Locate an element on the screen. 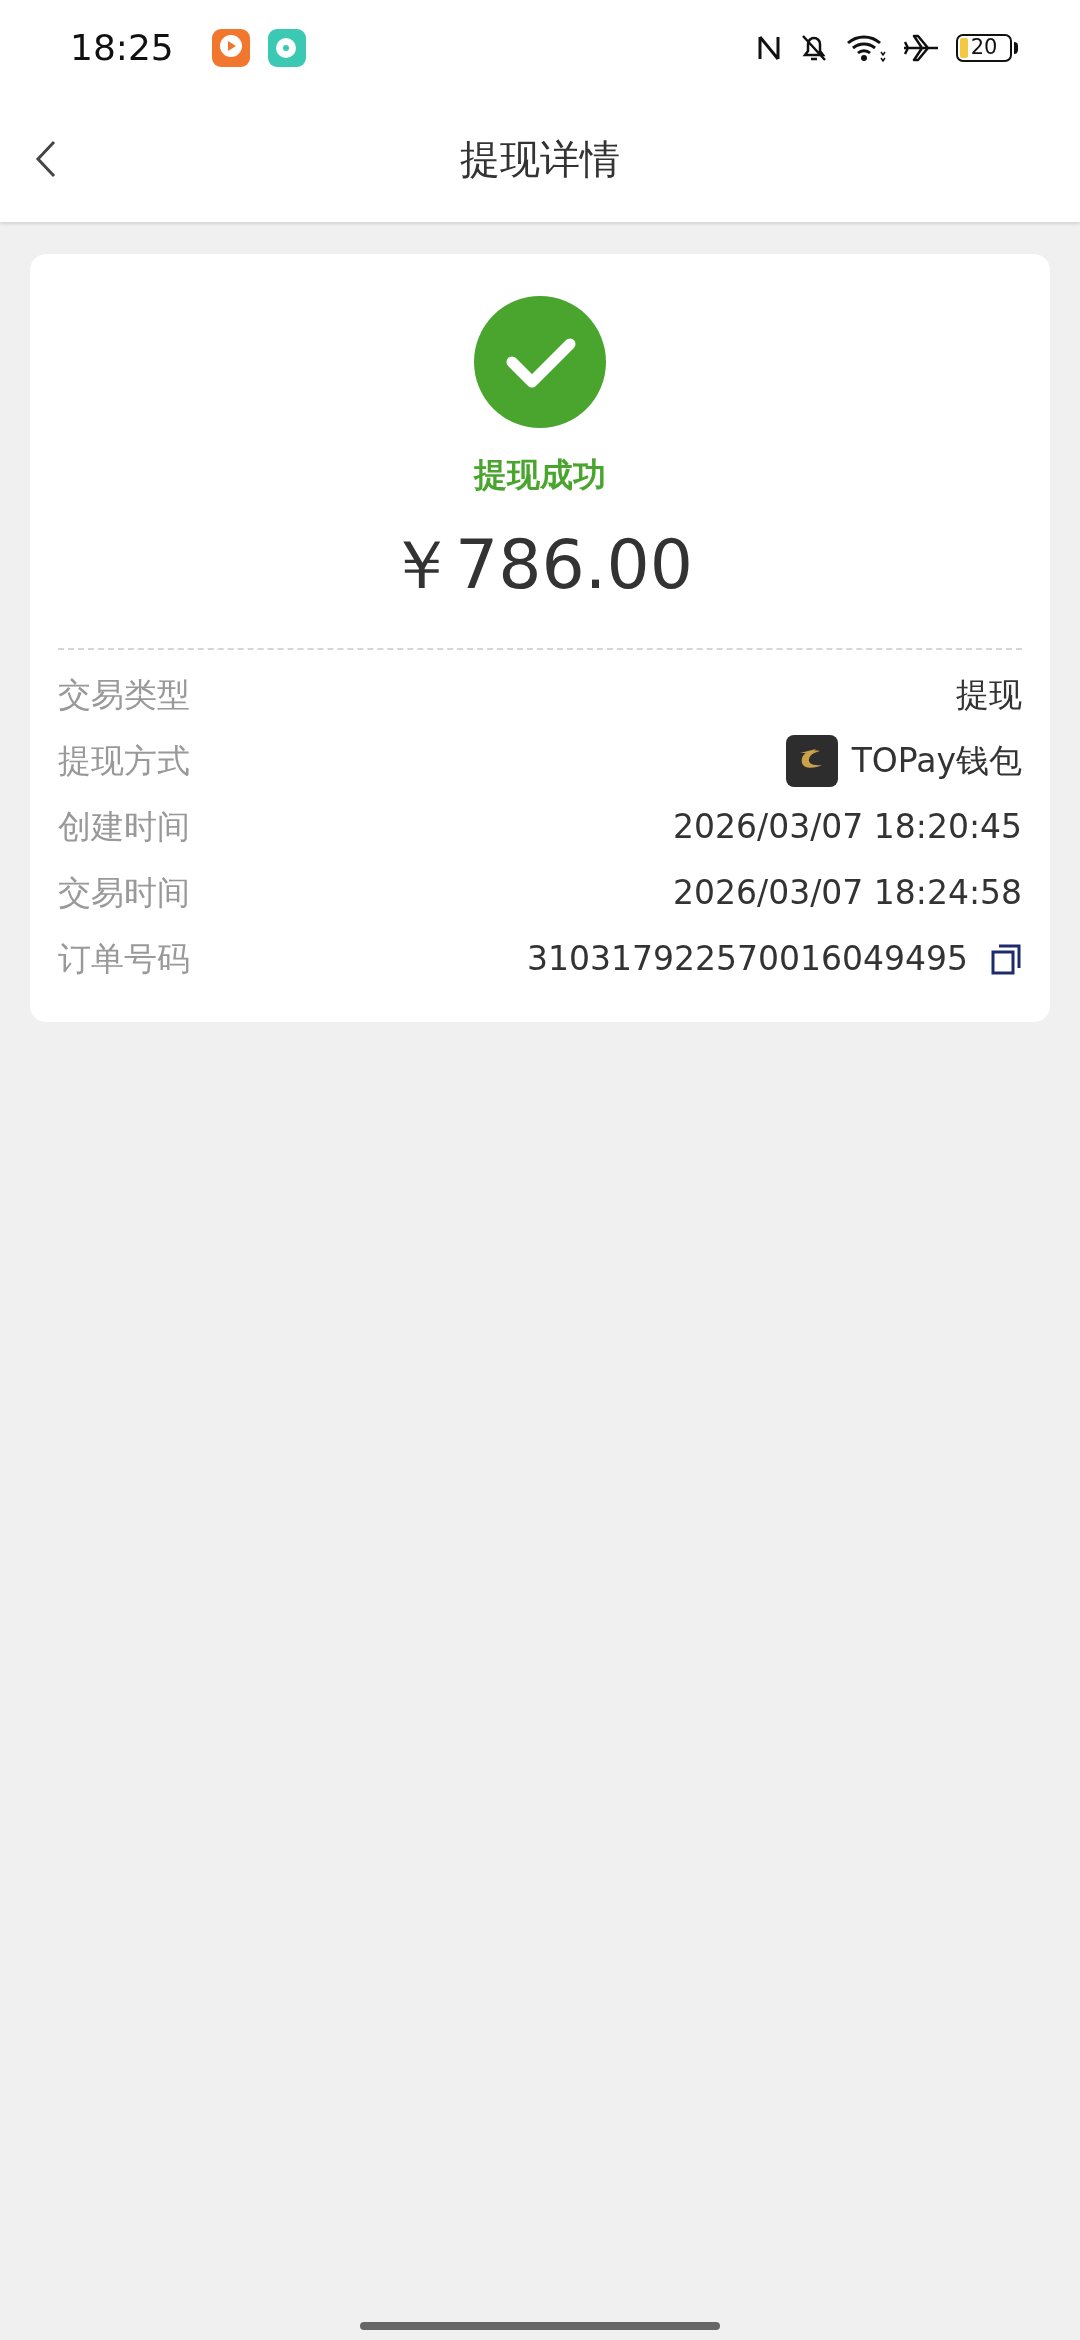 The width and height of the screenshot is (1080, 2340). detail-value: 310317922570016049495 is located at coordinates (747, 958).